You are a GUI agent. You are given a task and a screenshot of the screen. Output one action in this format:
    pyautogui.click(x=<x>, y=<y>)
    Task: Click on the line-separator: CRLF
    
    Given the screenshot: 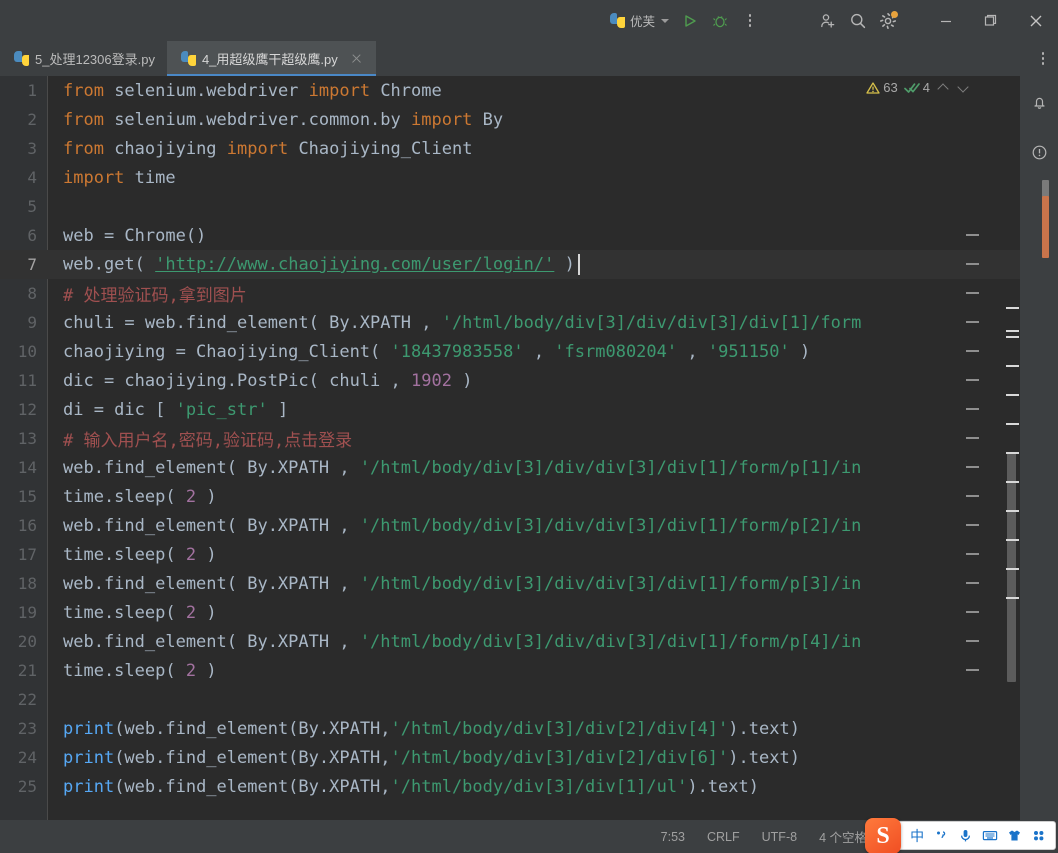 What is the action you would take?
    pyautogui.click(x=723, y=837)
    